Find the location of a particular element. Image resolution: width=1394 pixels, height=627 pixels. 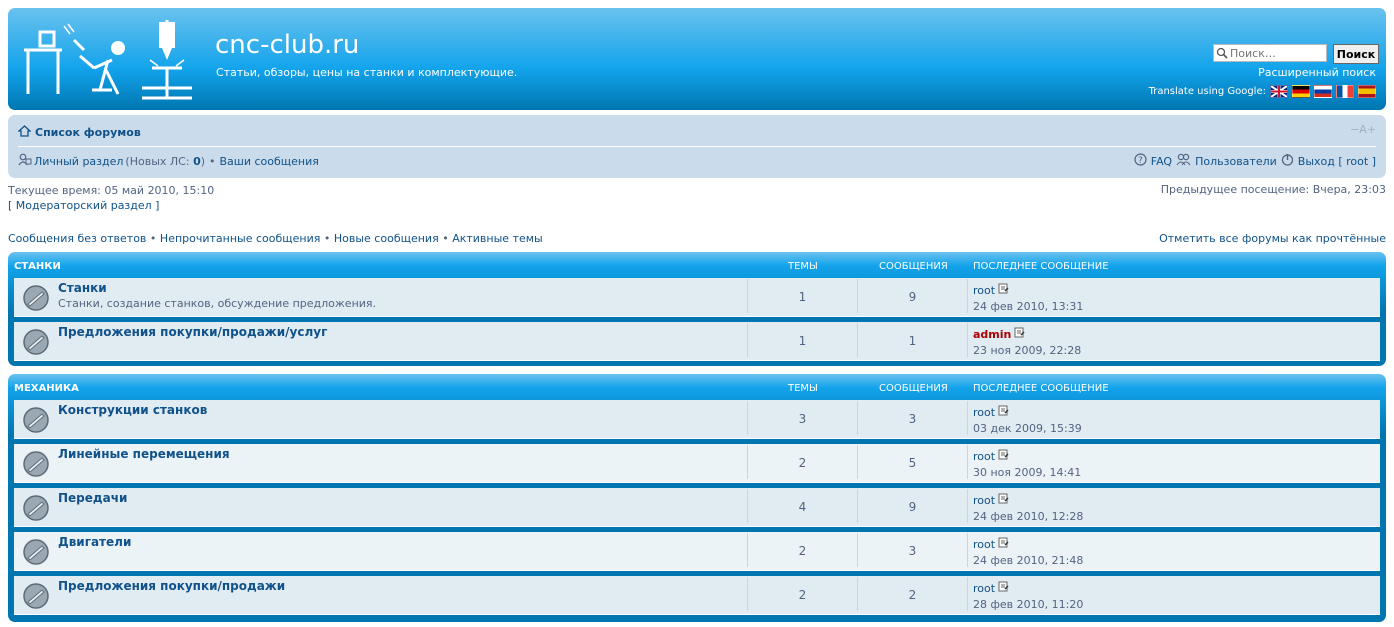

last-post-column-header: ПОСЛЕДНЕЕ СООБЩЕНИЕ is located at coordinates (1041, 266).